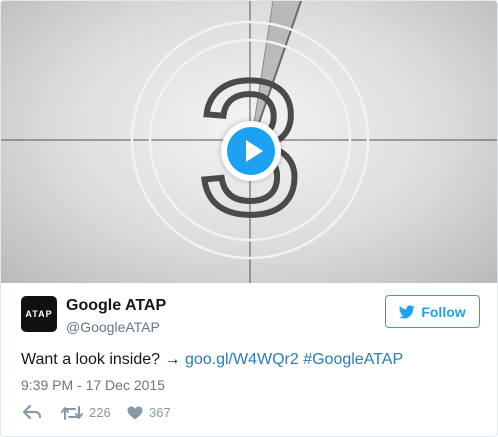 This screenshot has width=498, height=437. I want to click on follow-button: Follow, so click(432, 311).